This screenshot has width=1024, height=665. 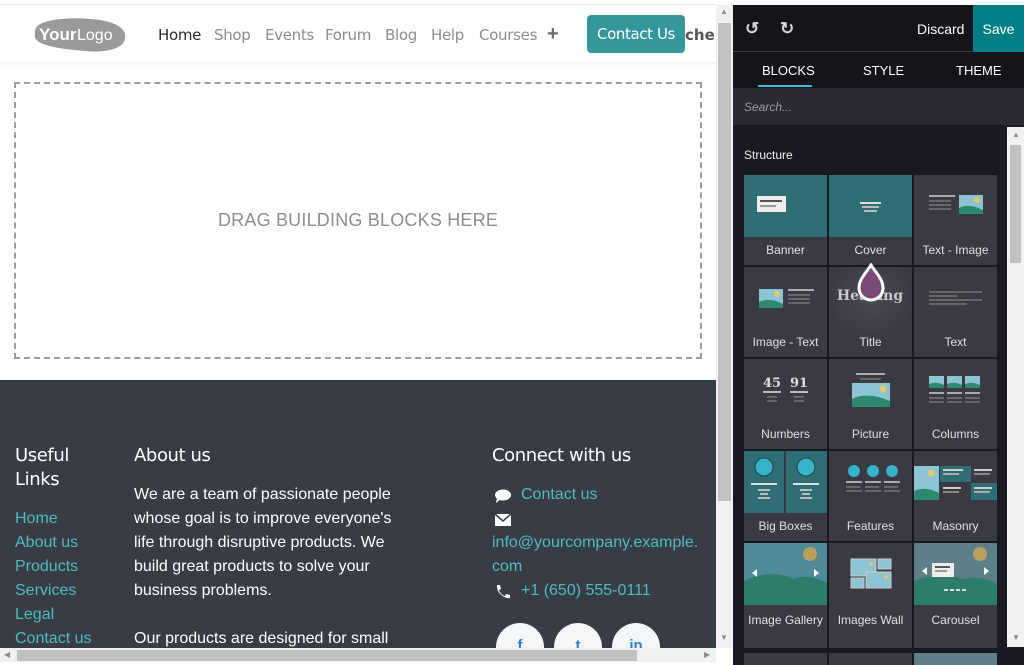 I want to click on svg-text: 45, so click(x=772, y=383).